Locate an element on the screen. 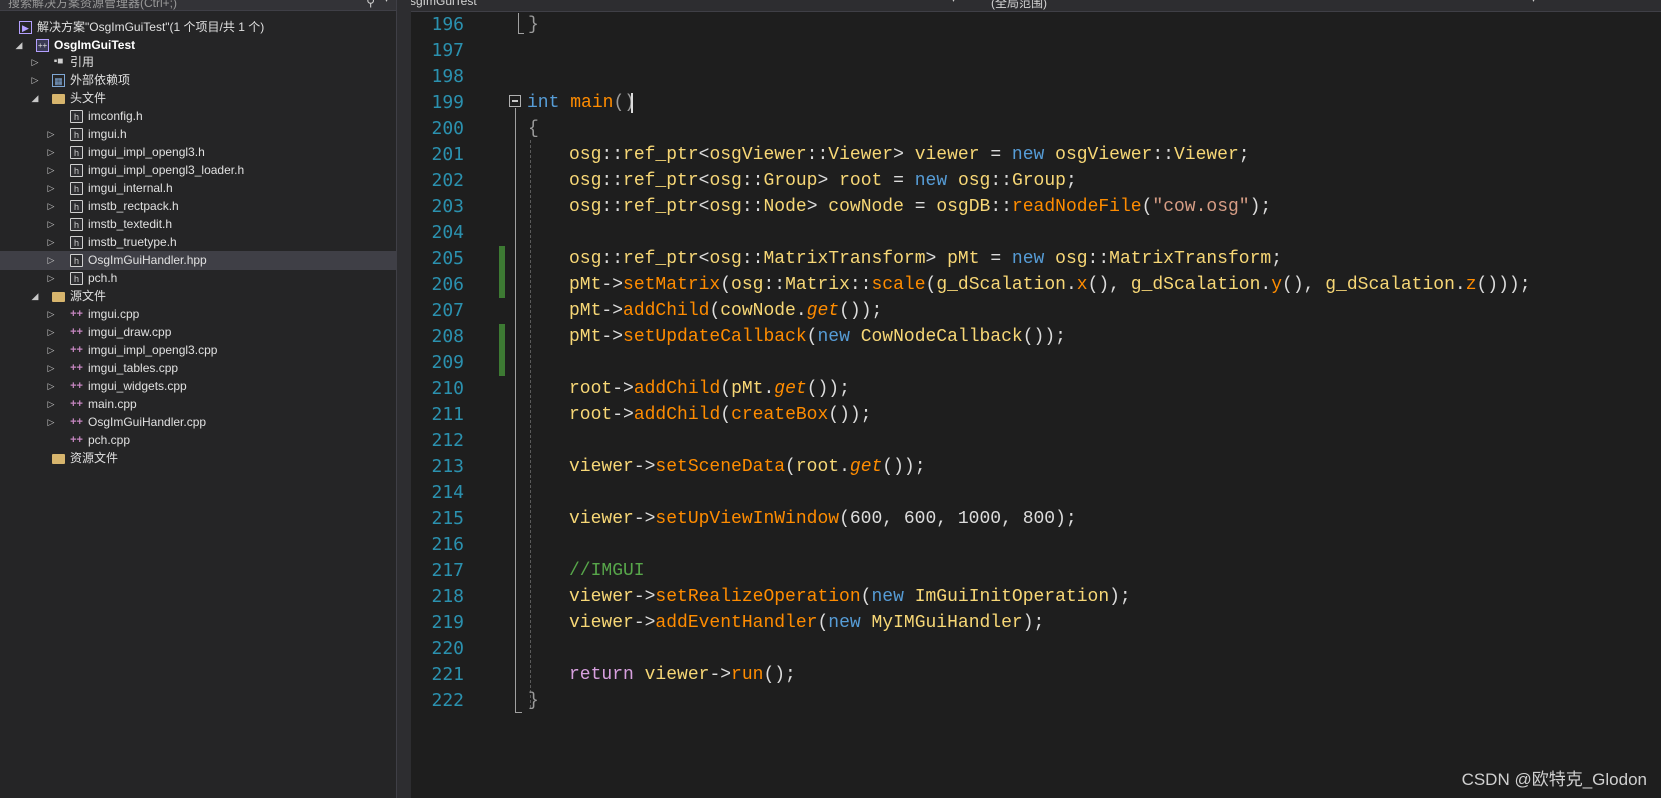 The height and width of the screenshot is (798, 1661). token: MyIMGuiHandler is located at coordinates (947, 623).